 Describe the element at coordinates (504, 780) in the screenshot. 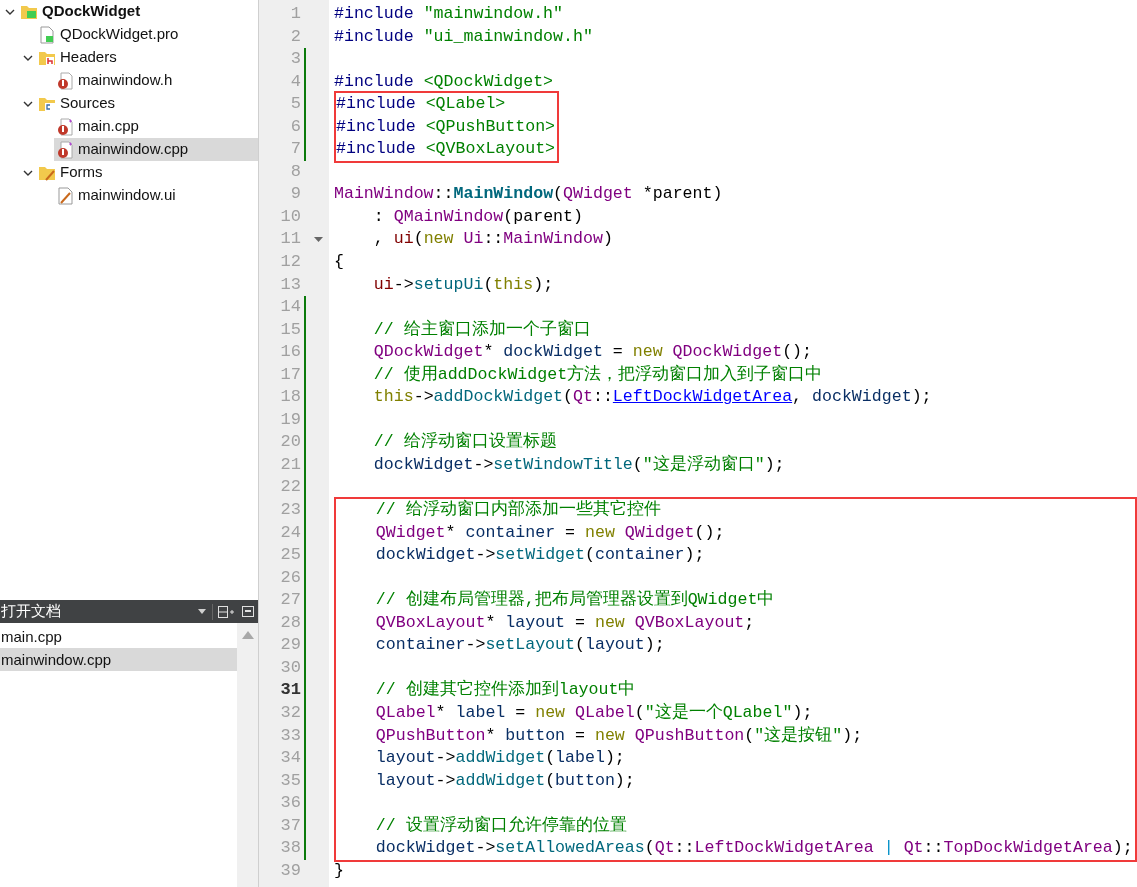

I see `code-line: layout->addWidget(button);` at that location.